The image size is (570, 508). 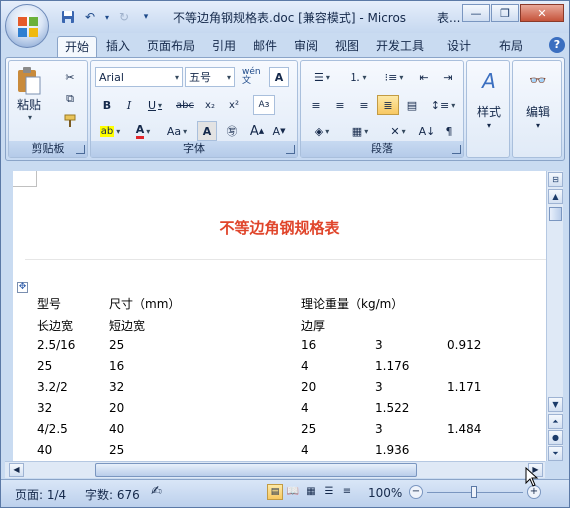 What do you see at coordinates (557, 45) in the screenshot?
I see `help-icon: ?` at bounding box center [557, 45].